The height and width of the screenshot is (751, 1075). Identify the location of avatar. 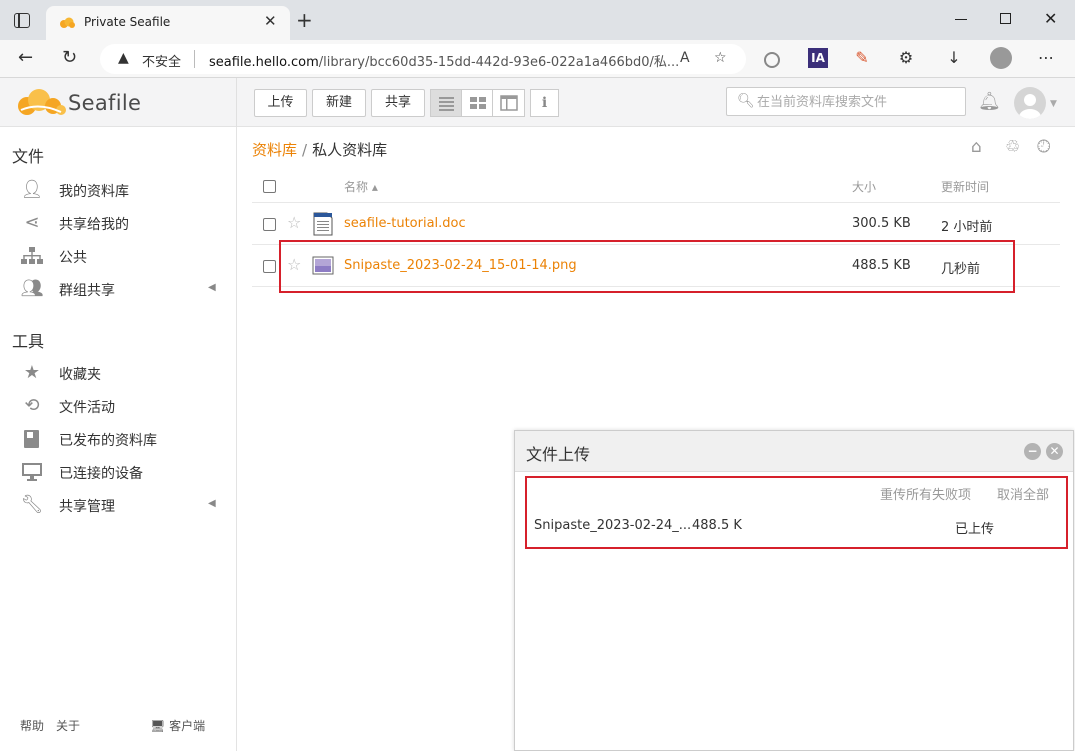
(1030, 103).